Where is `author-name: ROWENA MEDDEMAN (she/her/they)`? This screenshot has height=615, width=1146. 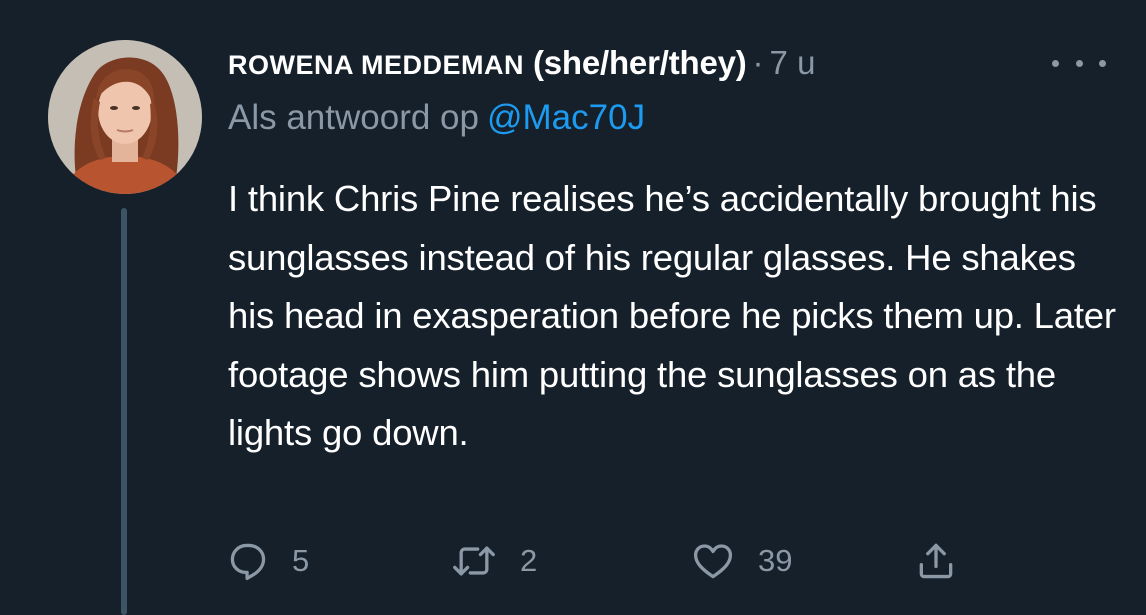
author-name: ROWENA MEDDEMAN (she/her/they) is located at coordinates (487, 63).